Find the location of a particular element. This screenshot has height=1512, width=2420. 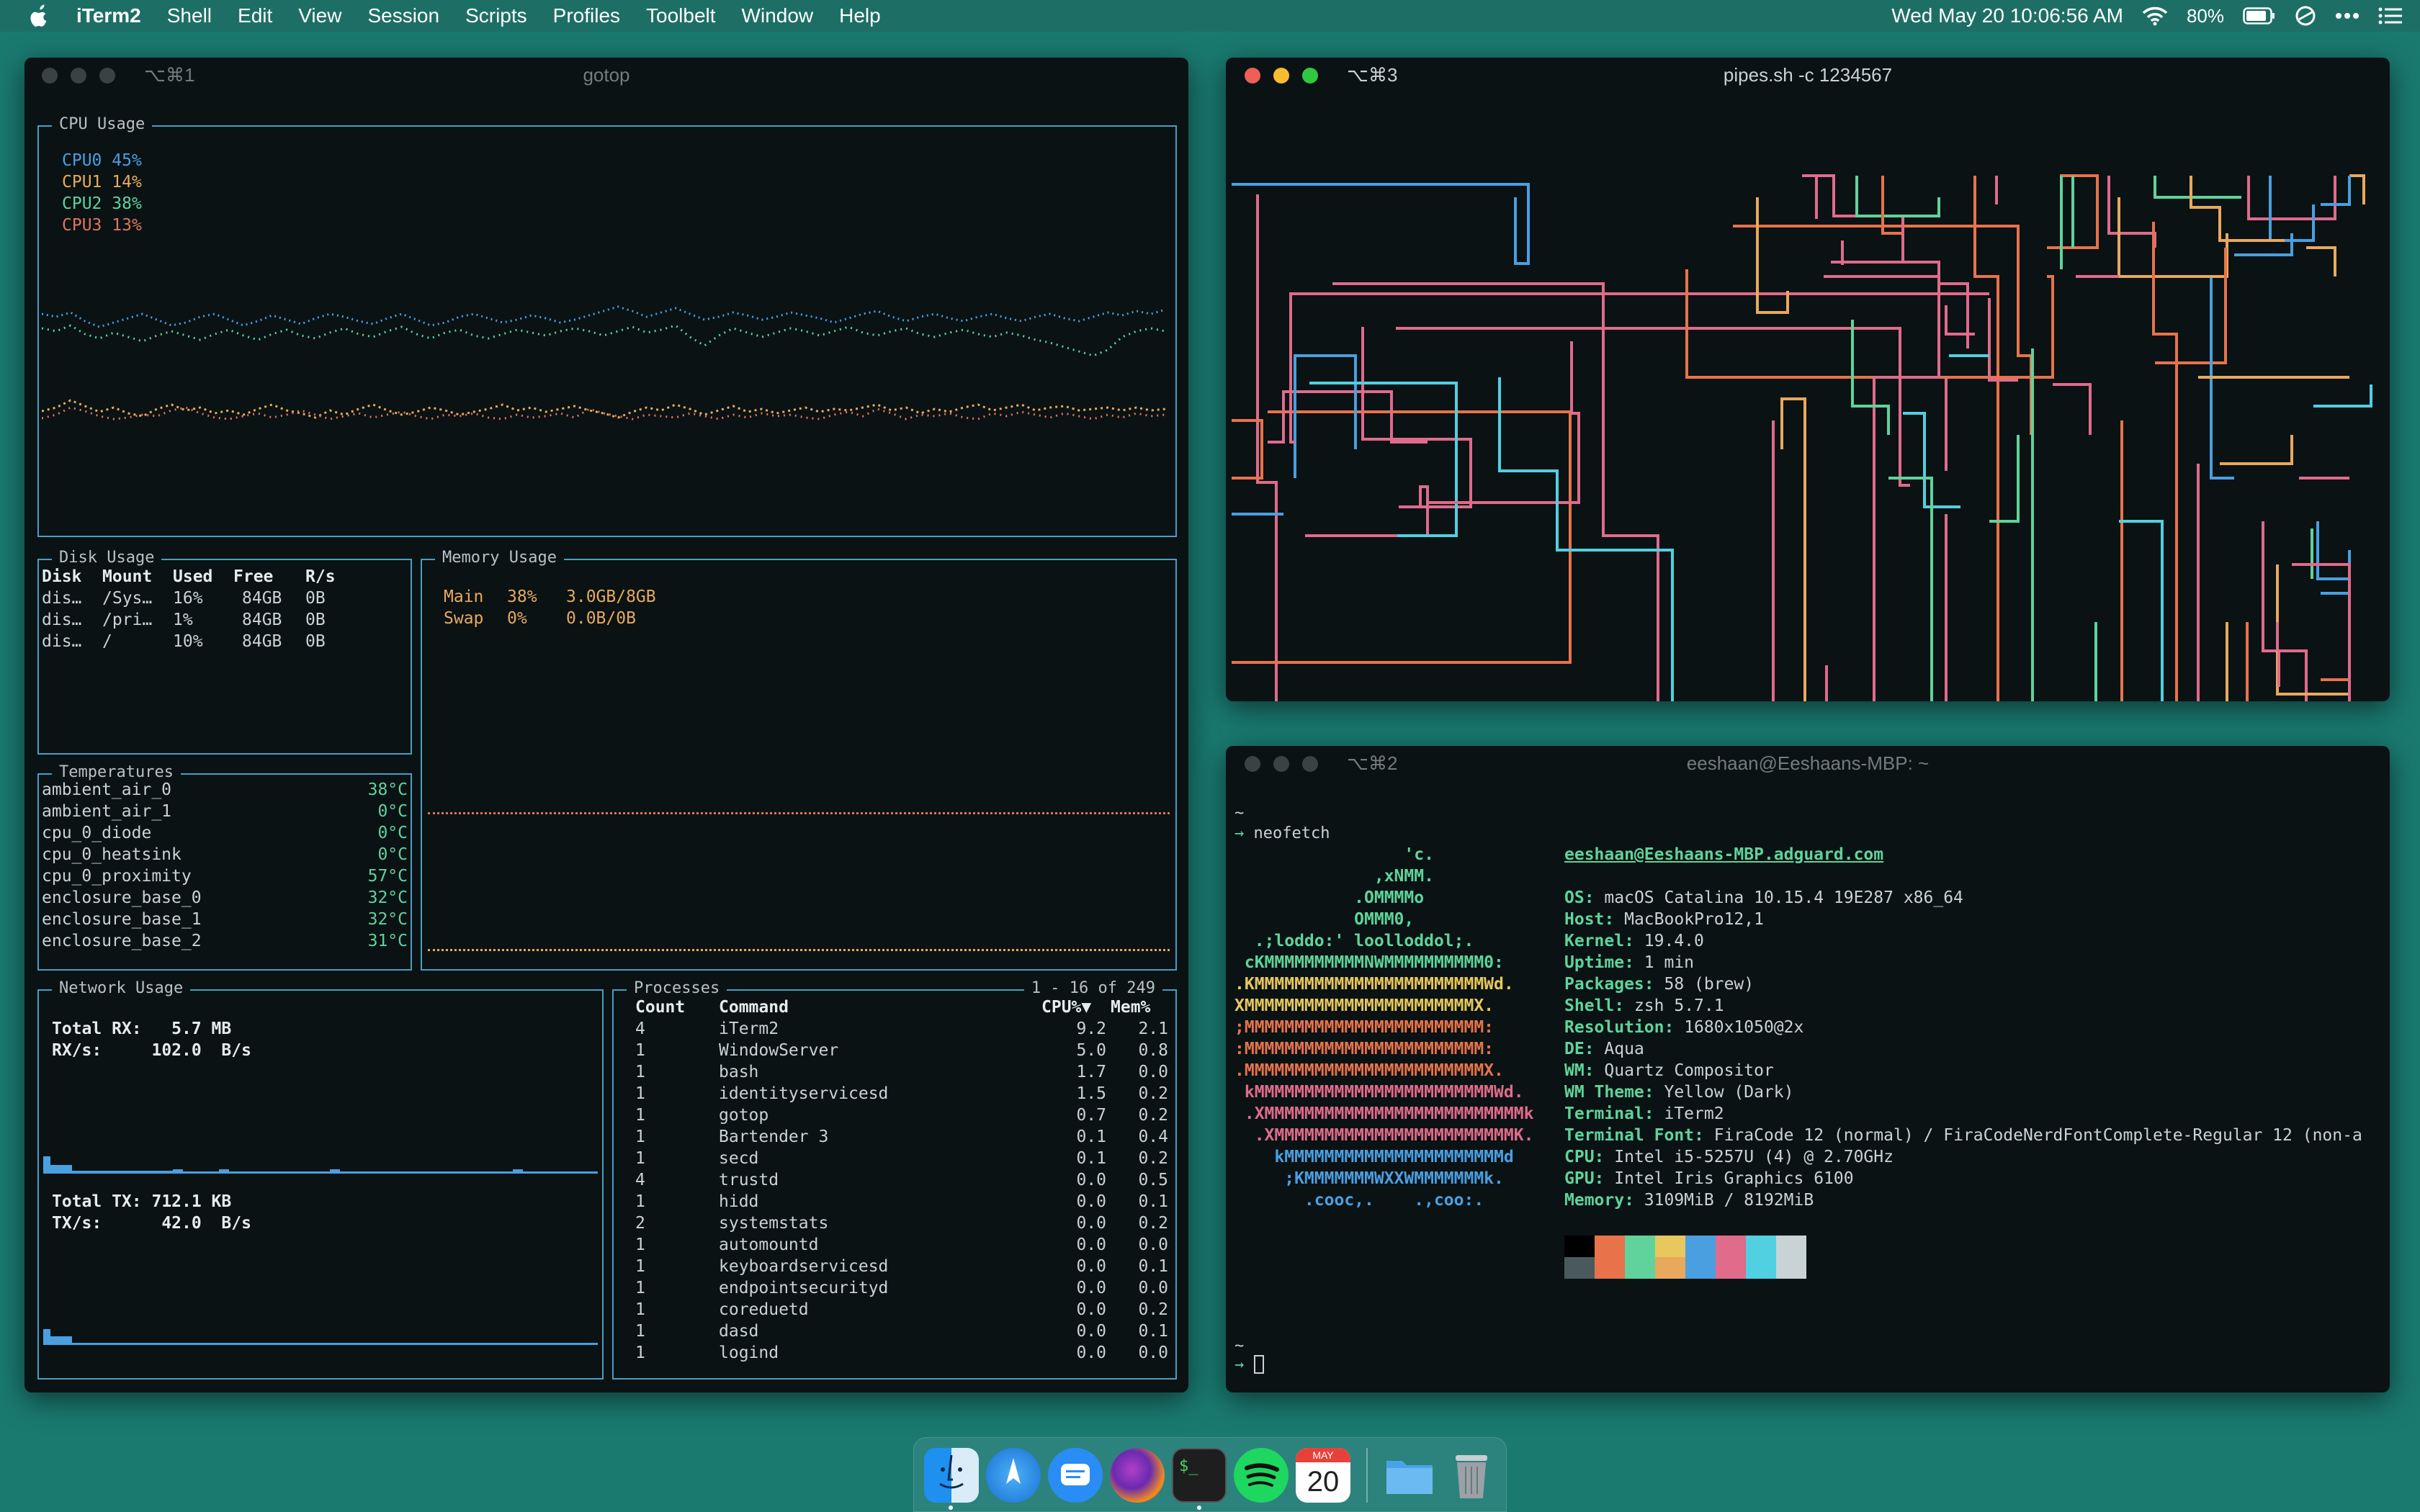

table-row: 1 logind 0.0 0.0 is located at coordinates (894, 1353).